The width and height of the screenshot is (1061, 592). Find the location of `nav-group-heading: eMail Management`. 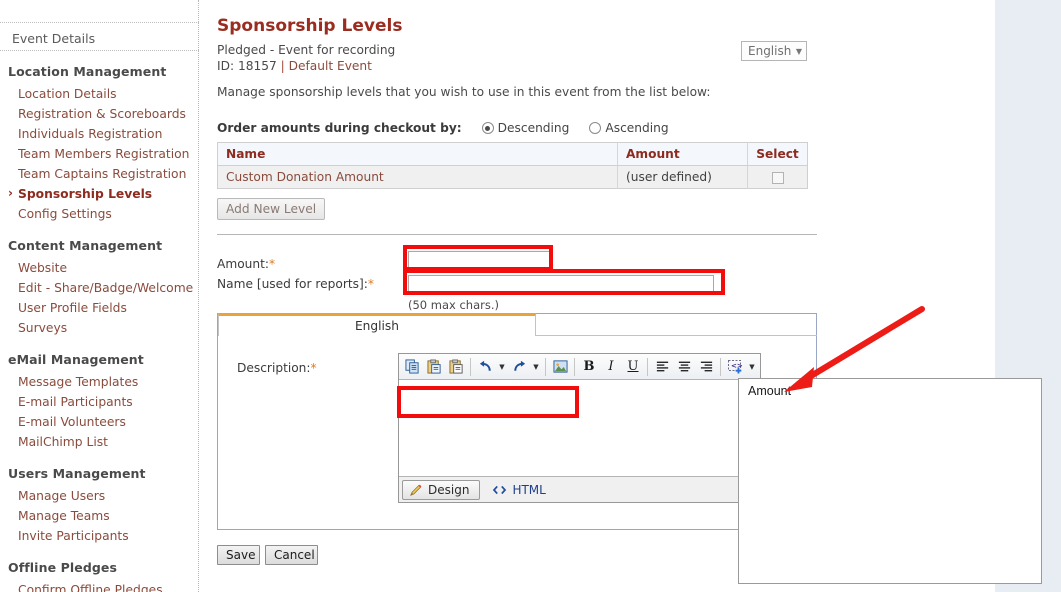

nav-group-heading: eMail Management is located at coordinates (76, 359).